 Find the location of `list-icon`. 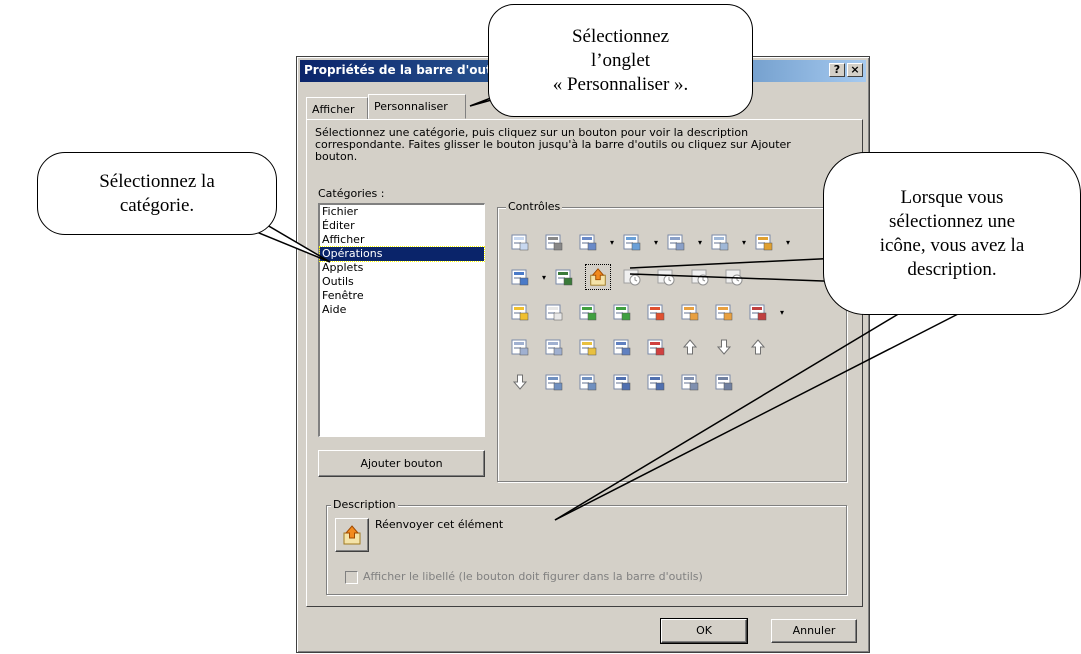

list-icon is located at coordinates (758, 312).